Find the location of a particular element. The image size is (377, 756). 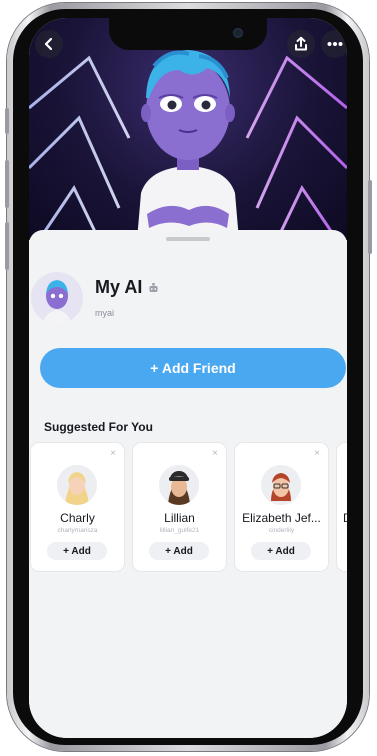

suggested-card: × Charly charlymarisza + Add is located at coordinates (77, 507).